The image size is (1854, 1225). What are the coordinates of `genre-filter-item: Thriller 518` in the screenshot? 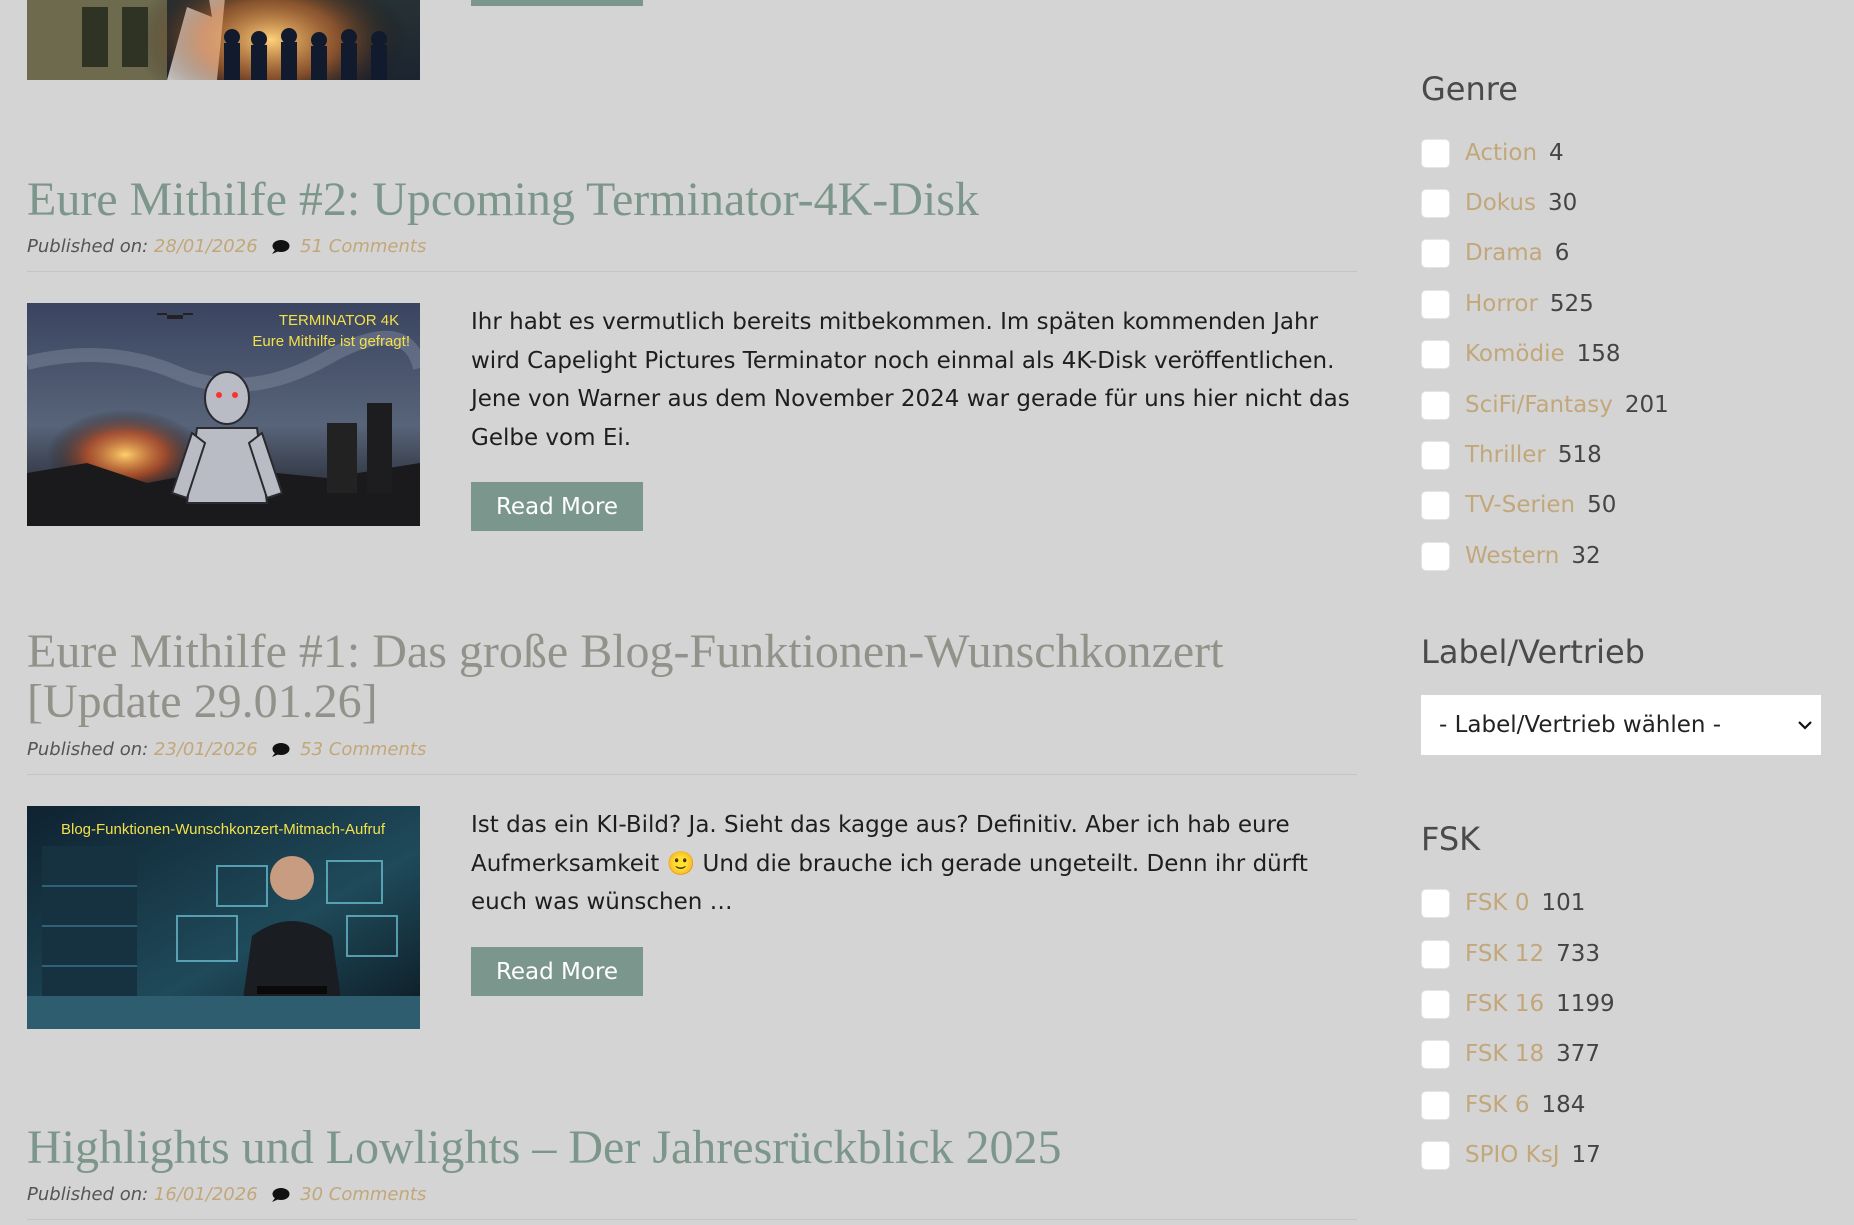 It's located at (1511, 455).